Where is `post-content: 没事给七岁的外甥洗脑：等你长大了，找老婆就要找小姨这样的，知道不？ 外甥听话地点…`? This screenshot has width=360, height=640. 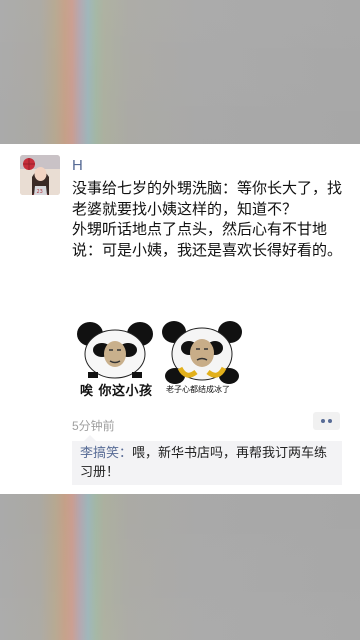 post-content: 没事给七岁的外甥洗脑：等你长大了，找老婆就要找小姨这样的，知道不？ 外甥听话地点… is located at coordinates (209, 219).